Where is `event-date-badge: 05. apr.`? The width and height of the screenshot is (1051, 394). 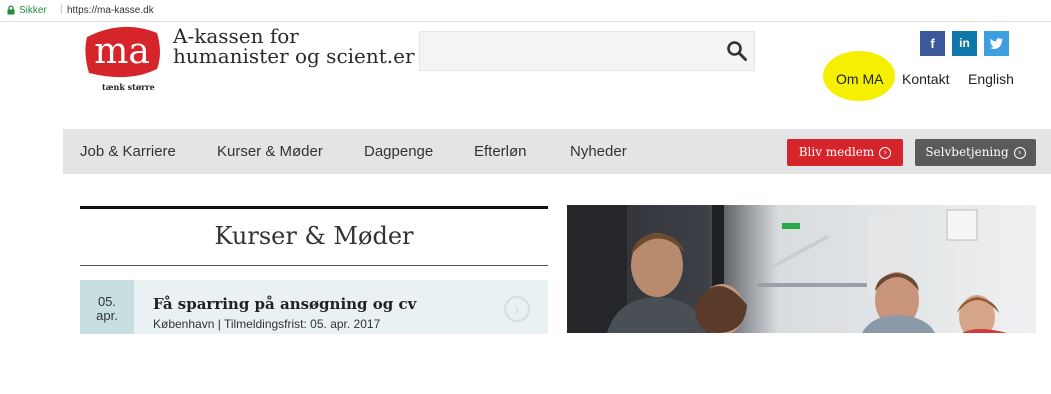
event-date-badge: 05. apr. is located at coordinates (107, 307).